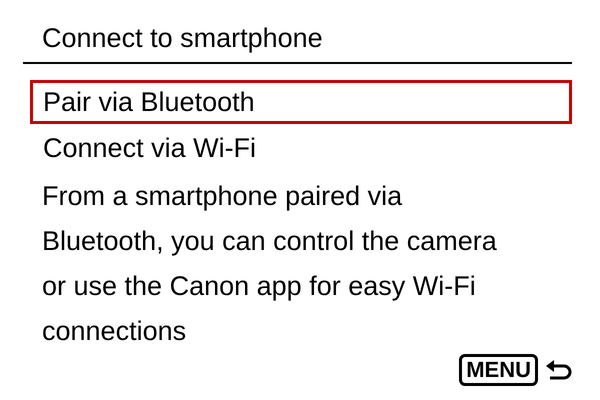 The height and width of the screenshot is (400, 600). I want to click on menu-option: Connect via Wi-Fi, so click(301, 148).